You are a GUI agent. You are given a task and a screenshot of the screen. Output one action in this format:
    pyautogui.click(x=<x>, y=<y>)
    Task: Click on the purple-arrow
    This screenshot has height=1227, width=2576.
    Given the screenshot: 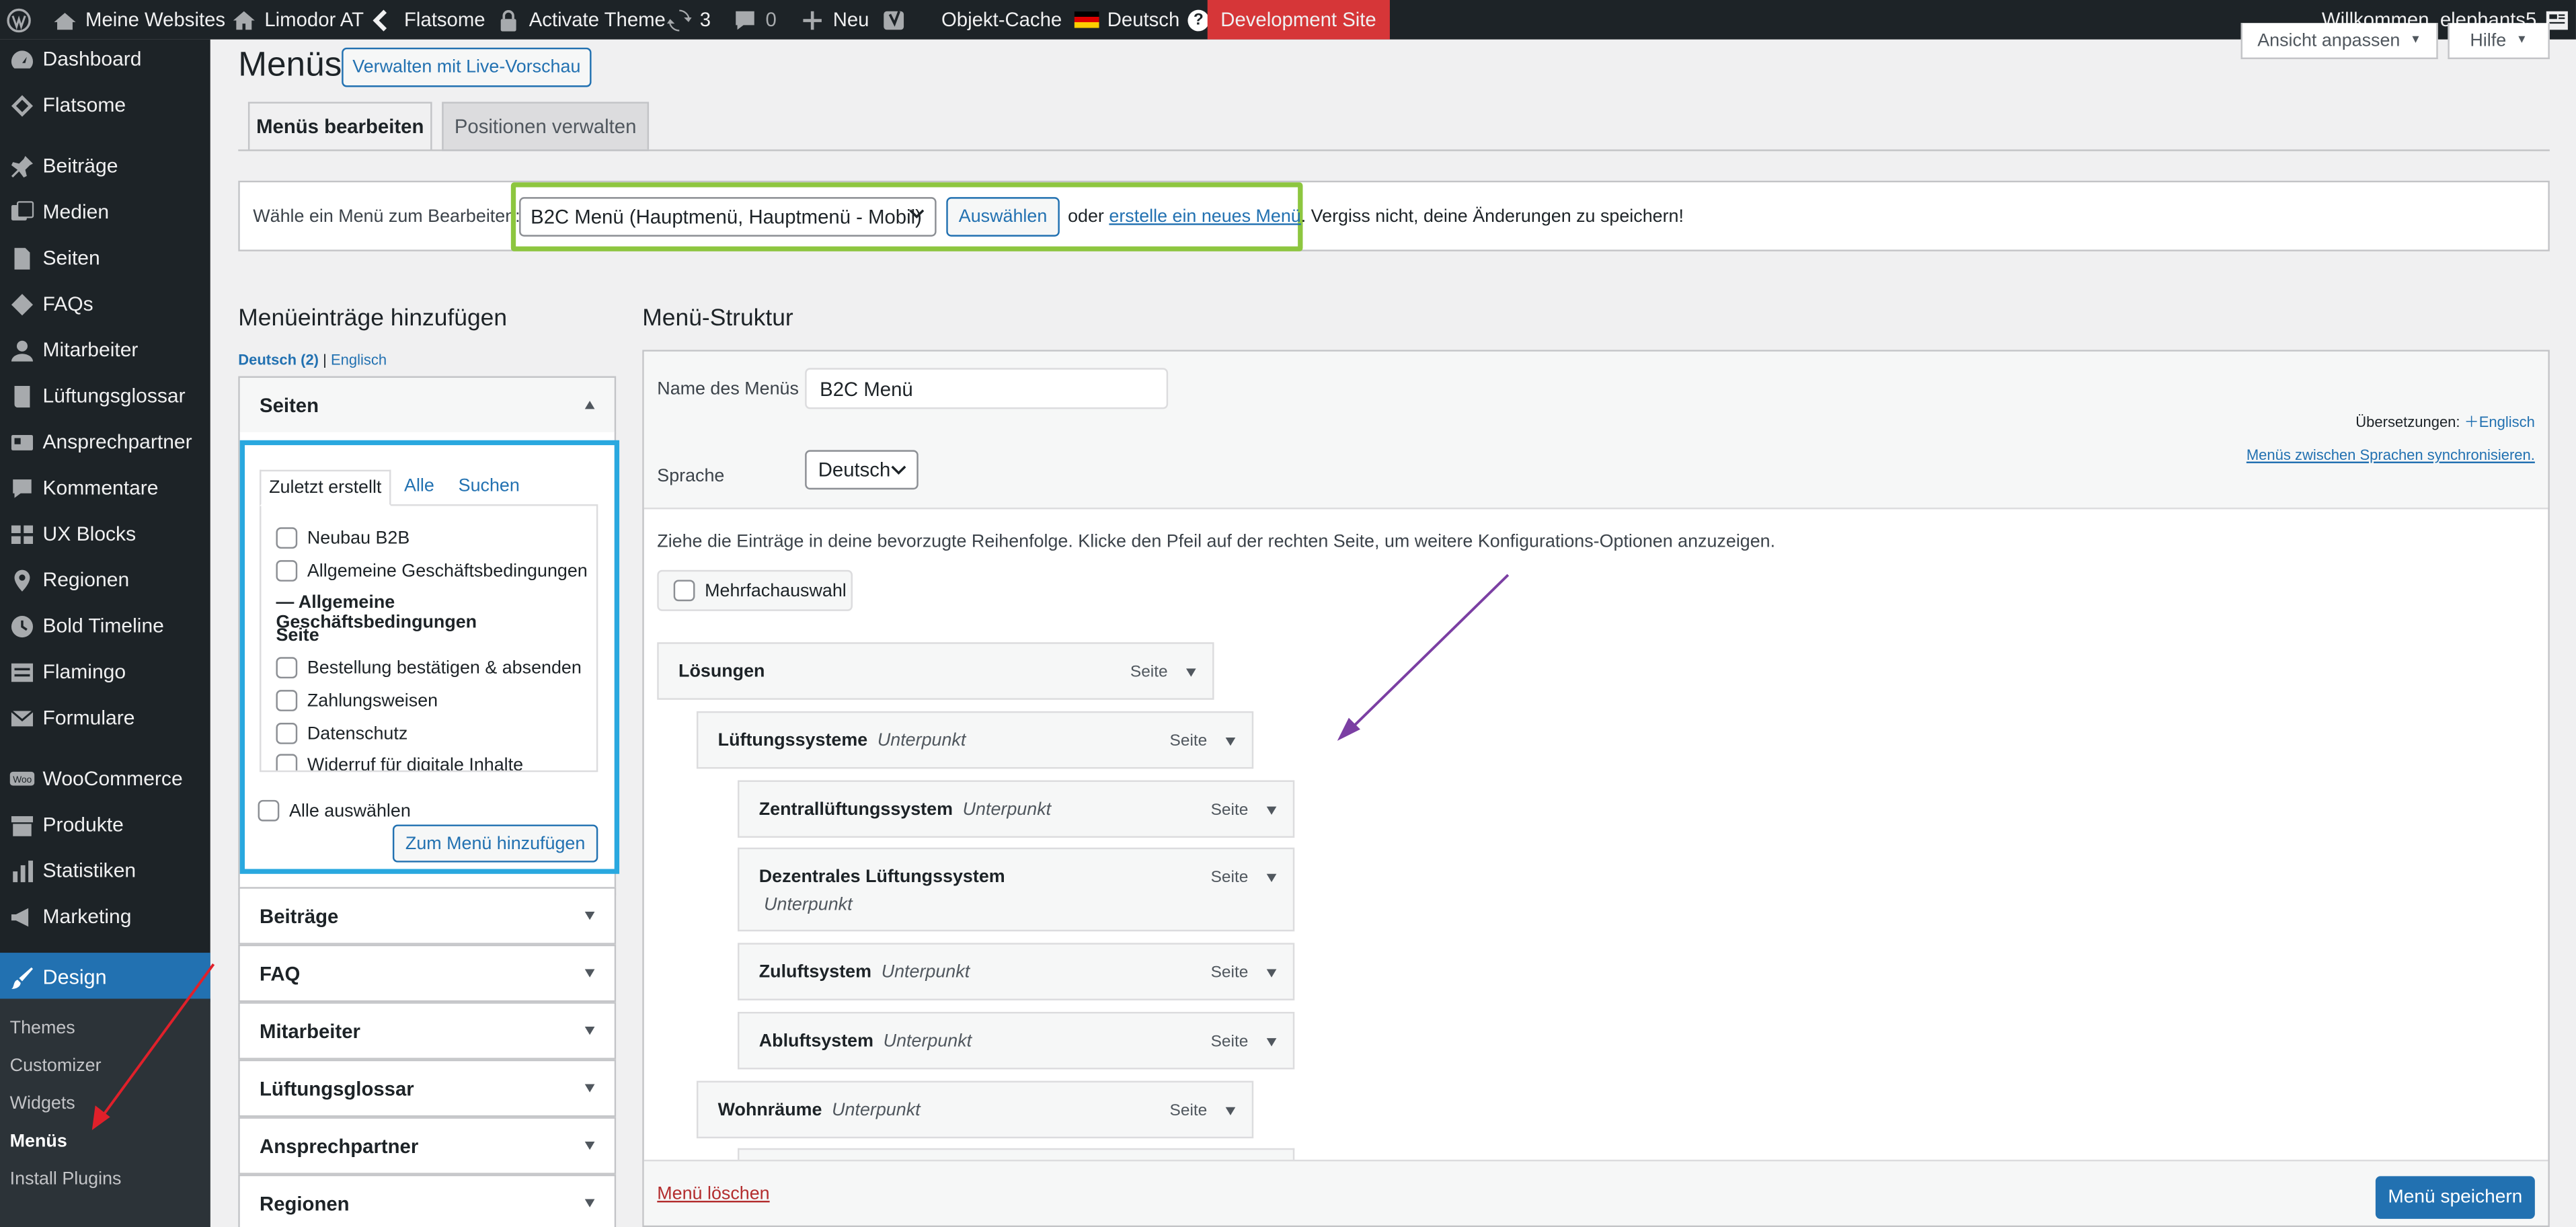 What is the action you would take?
    pyautogui.click(x=1424, y=657)
    